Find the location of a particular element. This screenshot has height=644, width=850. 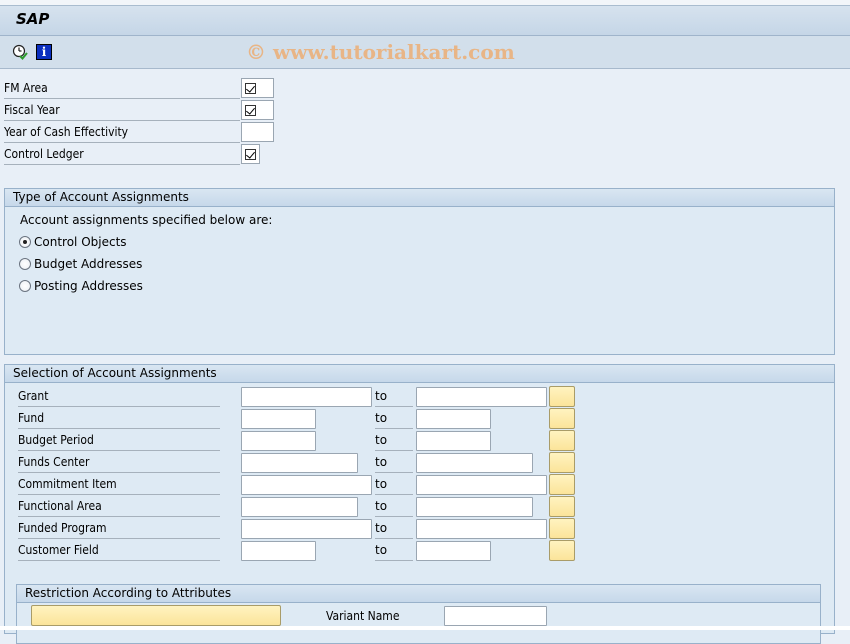

control-ledger-checkbox is located at coordinates (250, 154).